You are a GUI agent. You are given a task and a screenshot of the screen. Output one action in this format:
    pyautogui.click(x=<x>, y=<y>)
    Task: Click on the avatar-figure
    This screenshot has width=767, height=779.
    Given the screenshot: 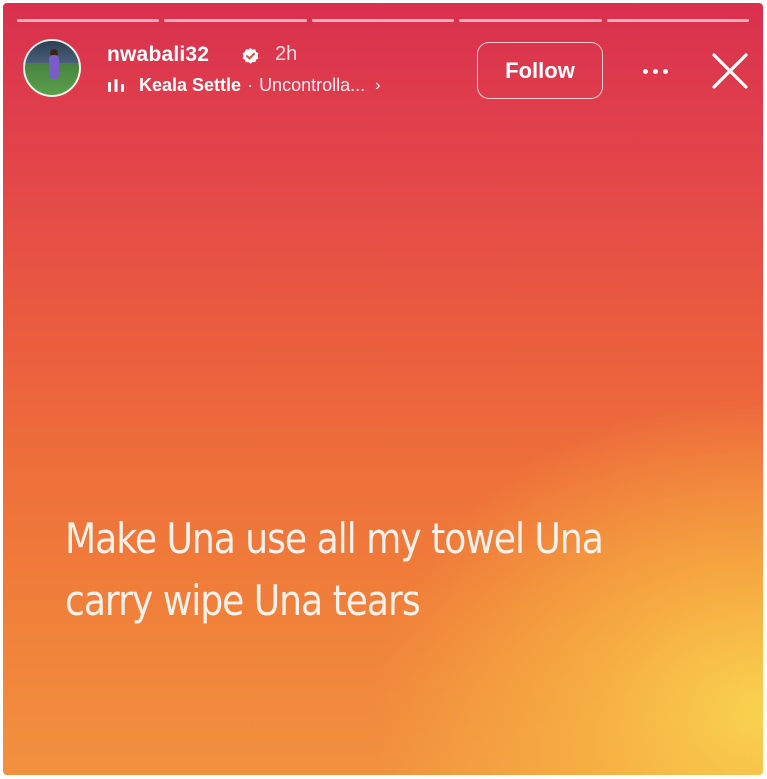 What is the action you would take?
    pyautogui.click(x=54, y=67)
    